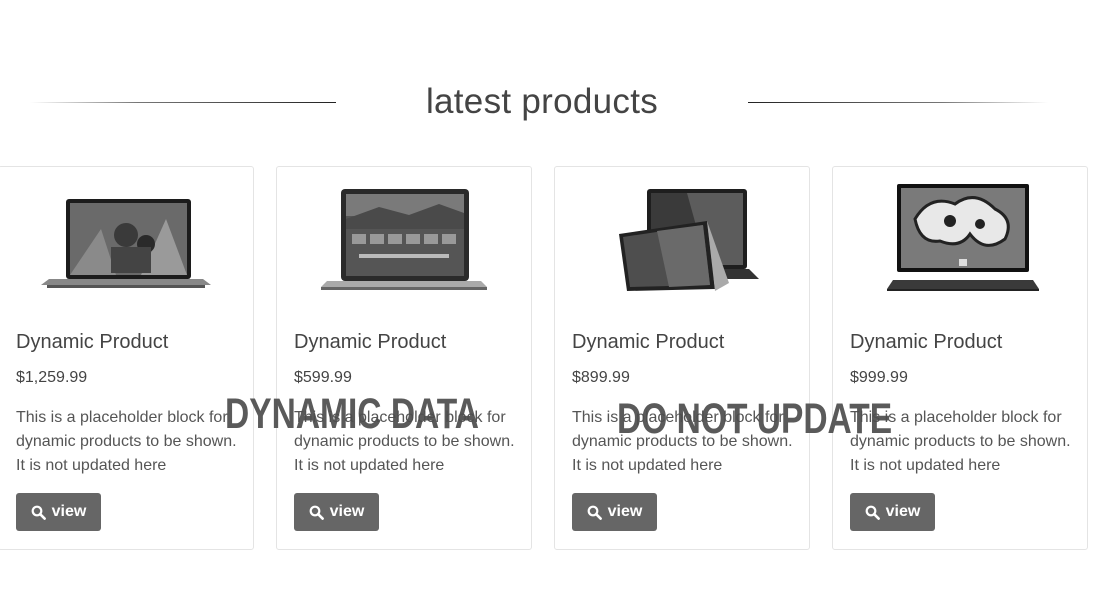 This screenshot has width=1100, height=600. I want to click on product-price: $999.99, so click(879, 377).